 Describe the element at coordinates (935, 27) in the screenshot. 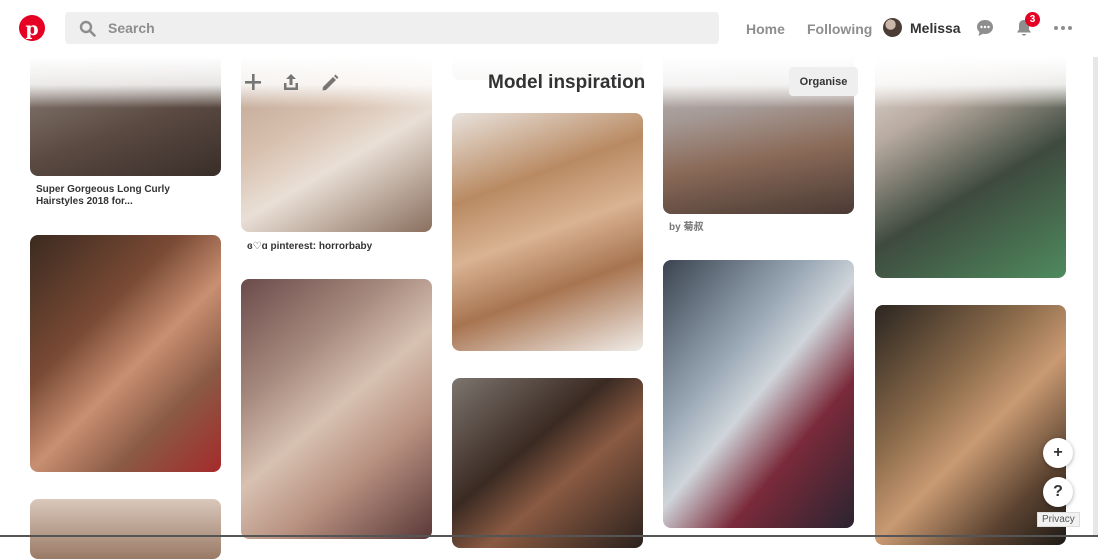

I see `user-name: Melissa` at that location.